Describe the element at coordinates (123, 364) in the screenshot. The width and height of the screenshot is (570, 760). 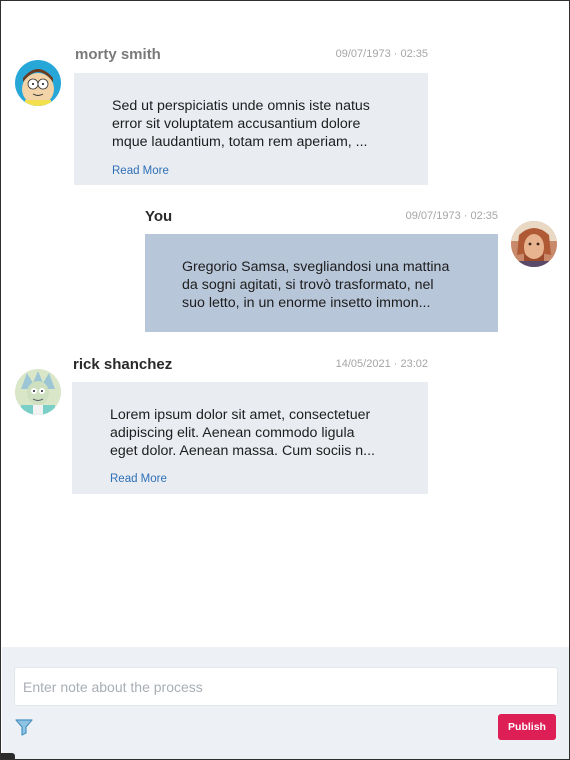
I see `message-author: rick shanchez` at that location.